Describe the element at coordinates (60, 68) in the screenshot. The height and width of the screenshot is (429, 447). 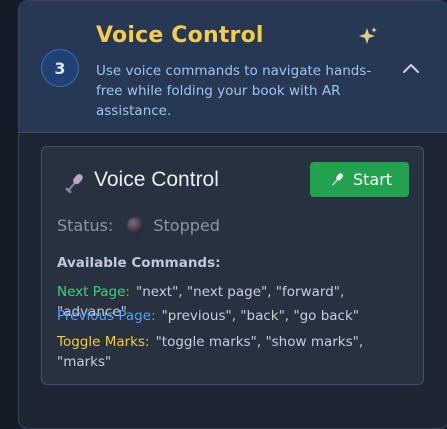
I see `step-number-badge: 3` at that location.